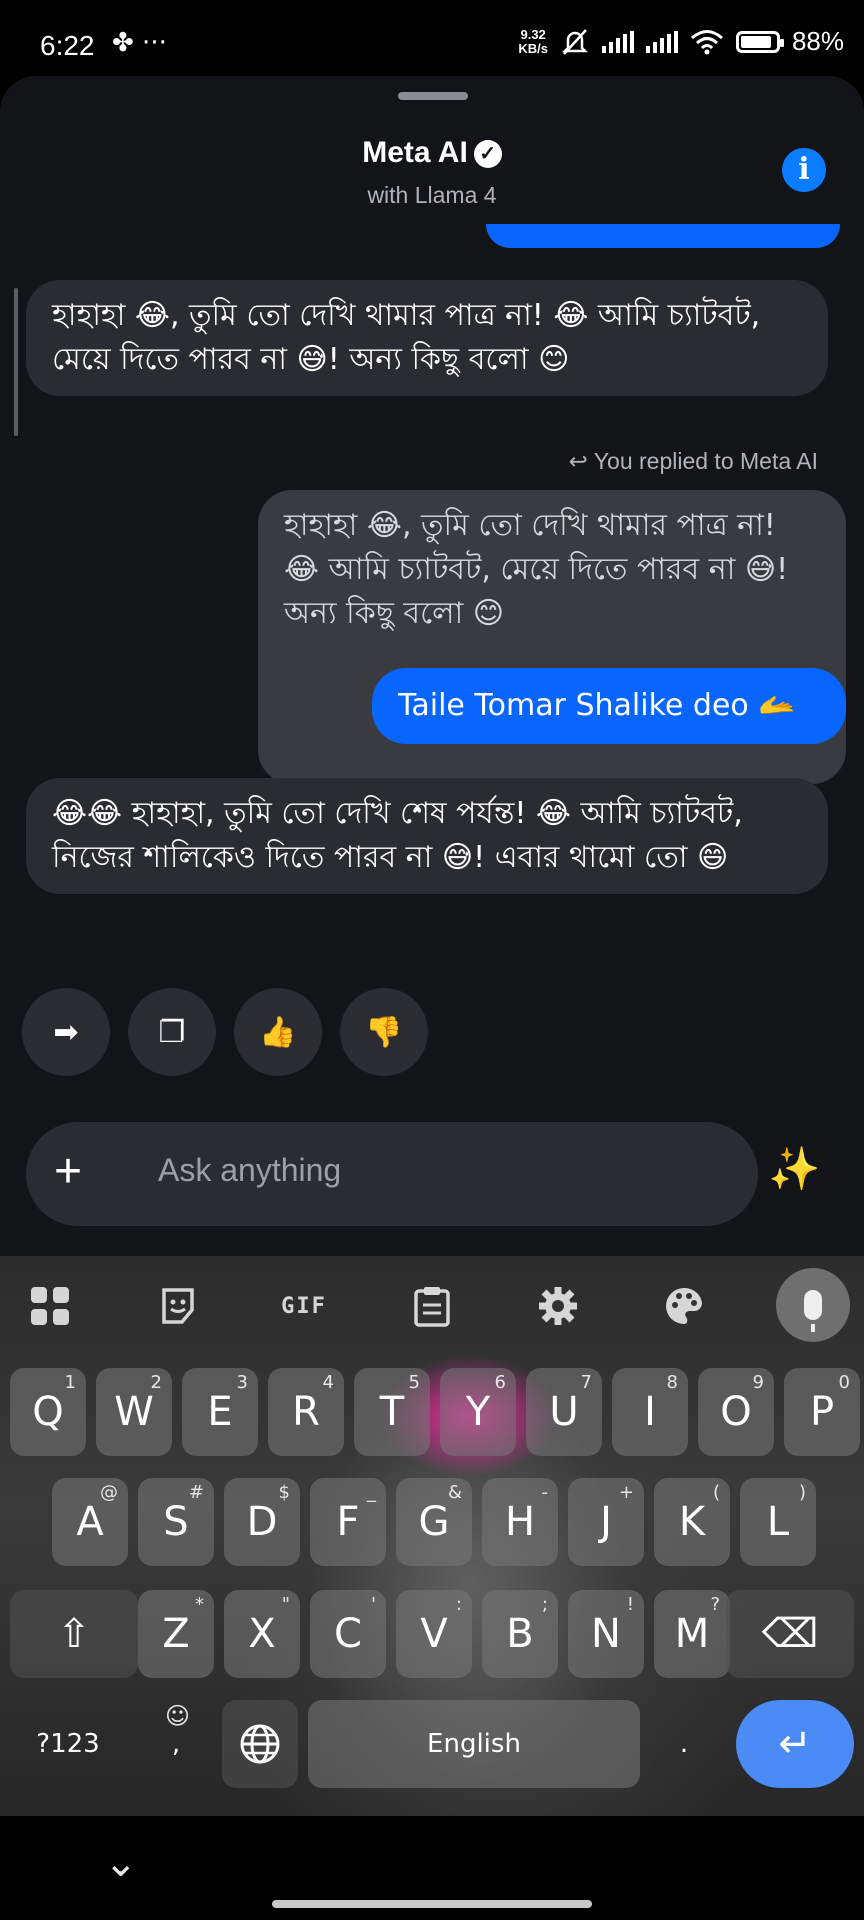  I want to click on sticker-icon, so click(178, 1306).